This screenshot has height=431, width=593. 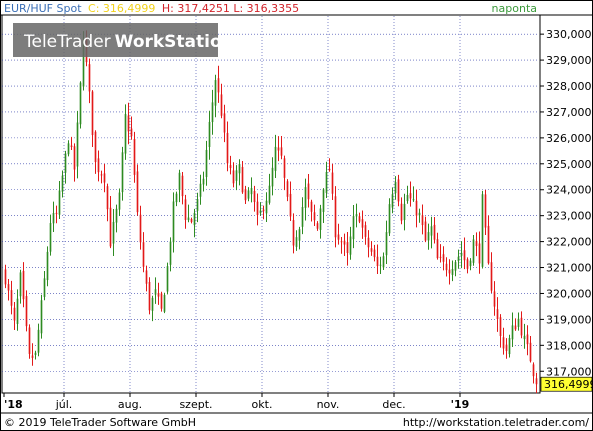 I want to click on y-tick-label: 322,0000, so click(x=569, y=242).